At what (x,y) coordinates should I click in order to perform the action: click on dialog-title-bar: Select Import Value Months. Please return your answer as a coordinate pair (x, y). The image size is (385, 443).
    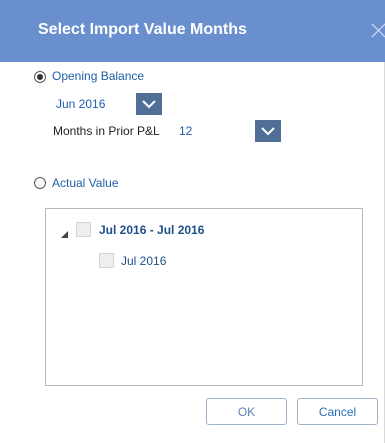
    Looking at the image, I should click on (192, 31).